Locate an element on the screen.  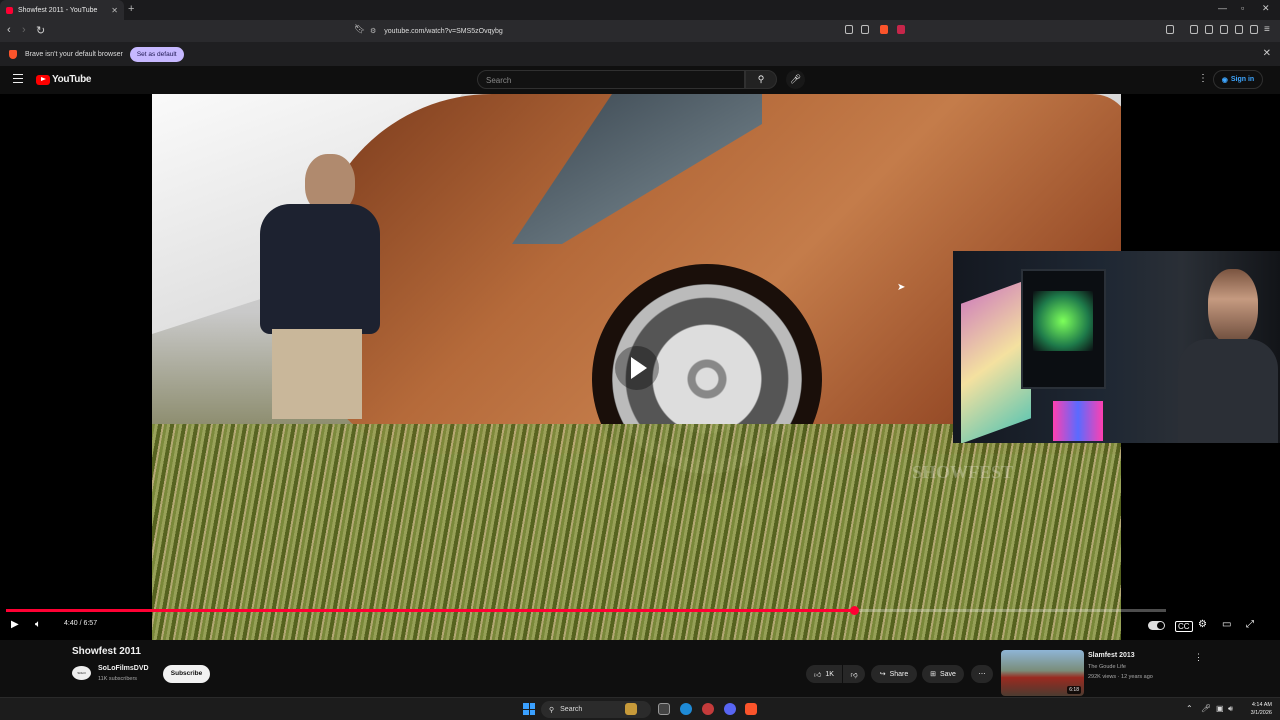
webcam-streamer is located at coordinates (1223, 356).